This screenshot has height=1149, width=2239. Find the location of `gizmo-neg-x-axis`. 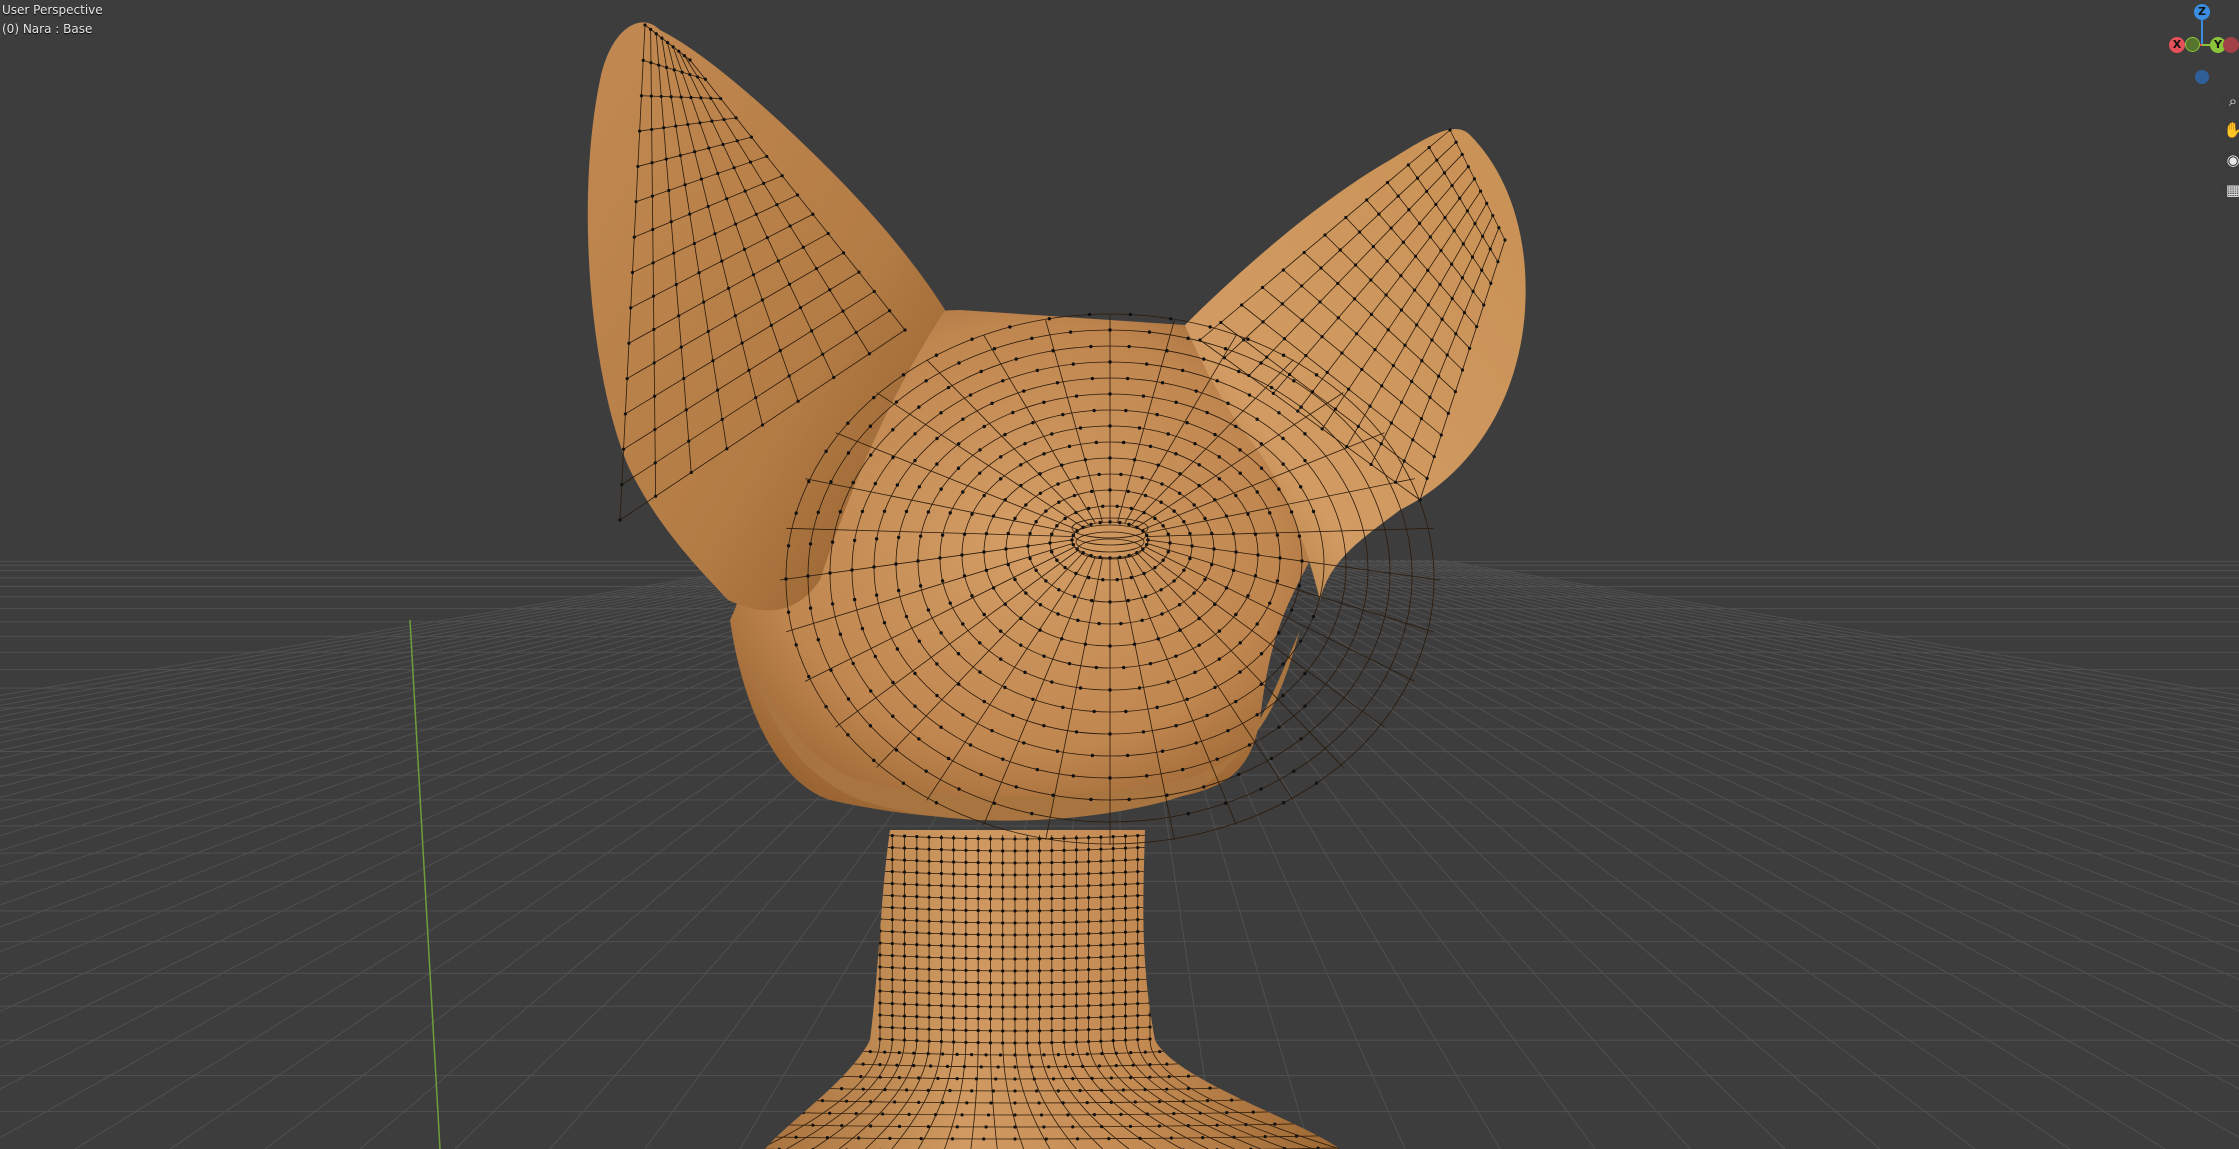

gizmo-neg-x-axis is located at coordinates (2231, 45).